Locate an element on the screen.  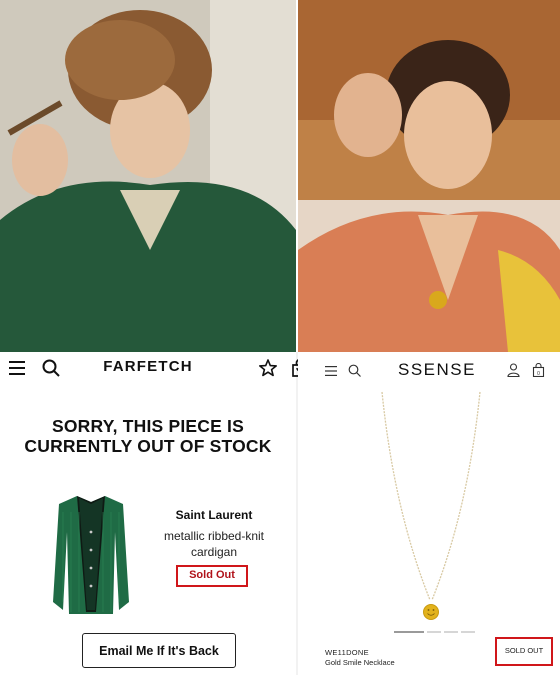
farfetch-header: FARFETCH is located at coordinates (148, 369).